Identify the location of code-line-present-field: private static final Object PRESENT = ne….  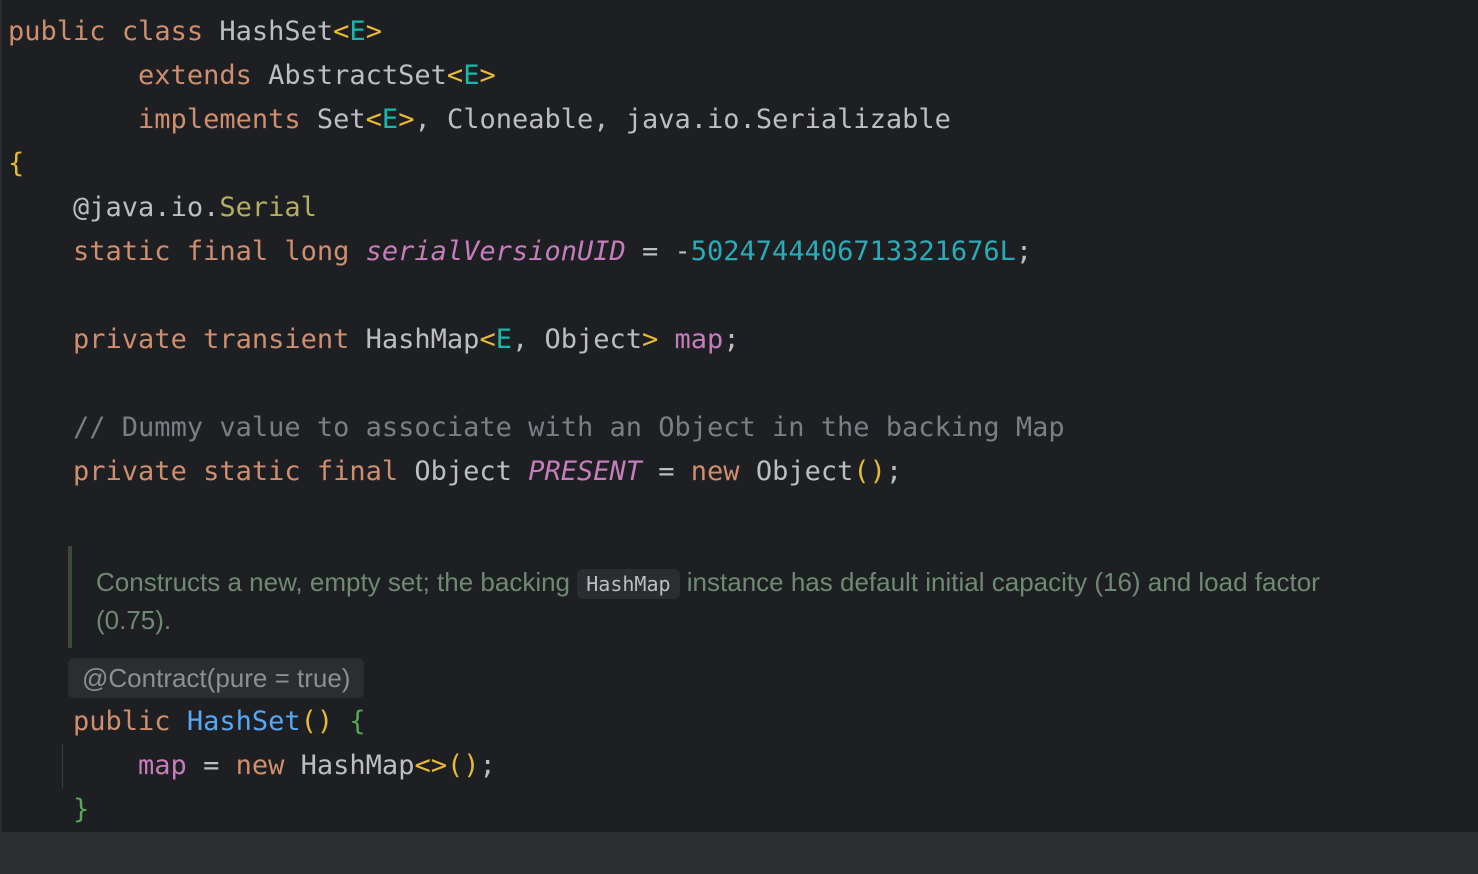
(488, 471).